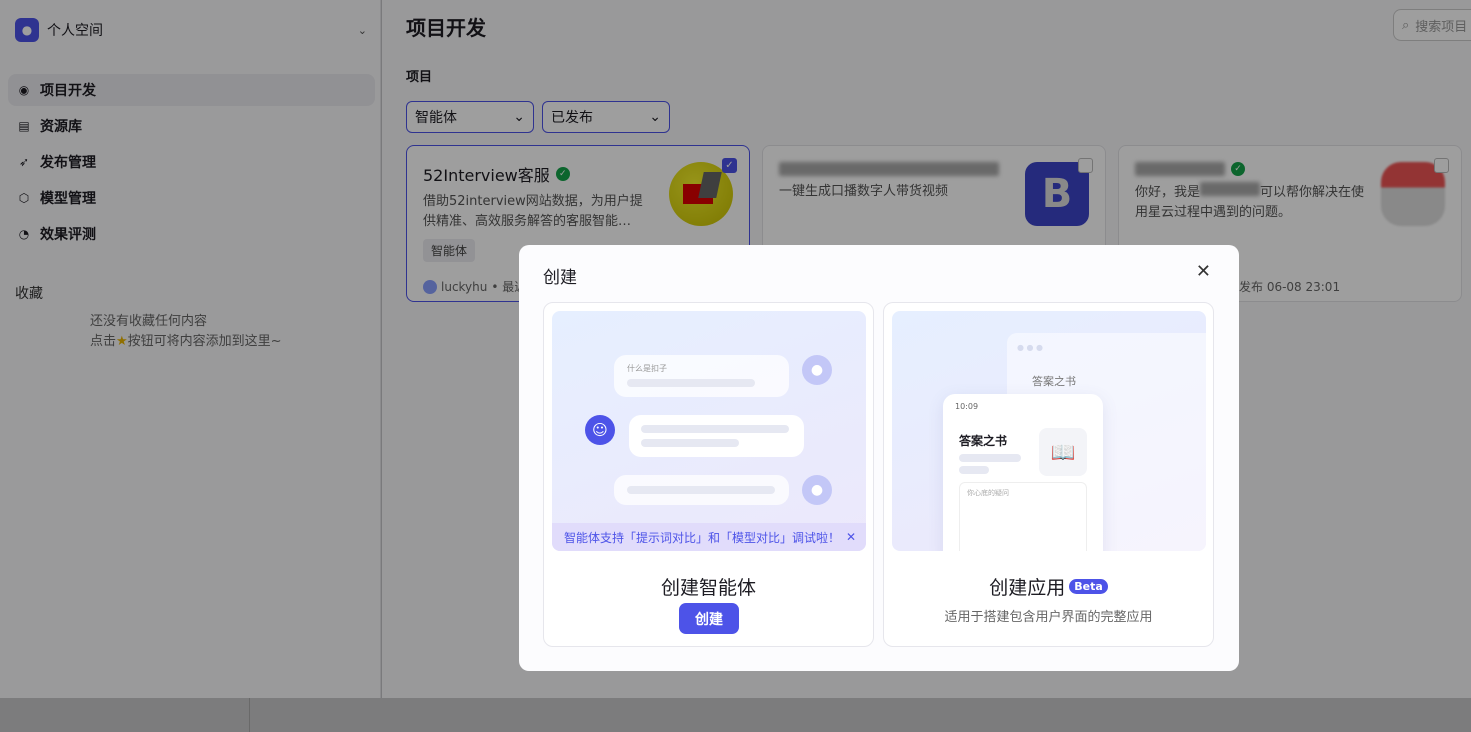 This screenshot has height=732, width=1471. I want to click on input-placeholder: 你心底的疑问, so click(988, 493).